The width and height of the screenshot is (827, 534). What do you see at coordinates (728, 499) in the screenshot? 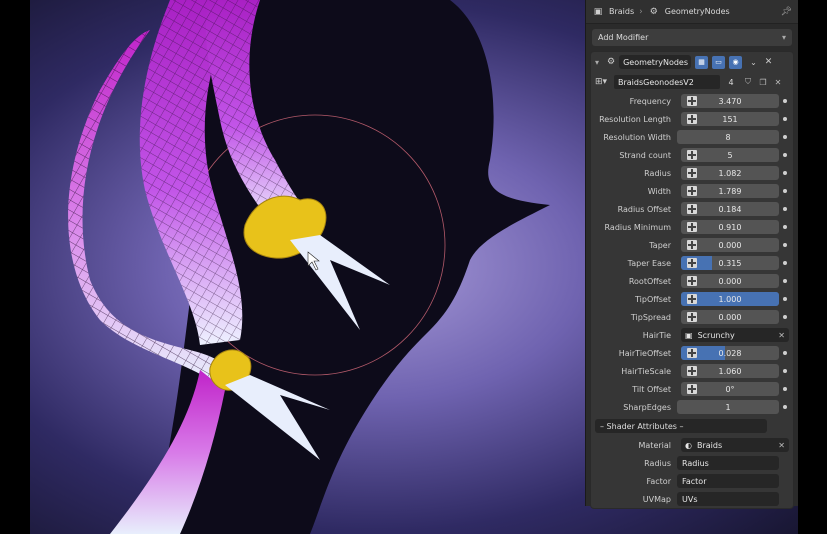
I see `attribute-name-field: UVs` at bounding box center [728, 499].